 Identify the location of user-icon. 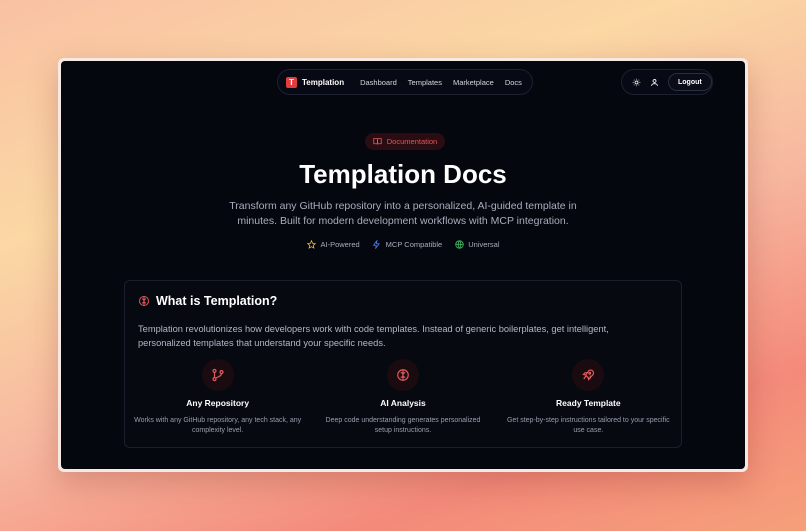
(654, 82).